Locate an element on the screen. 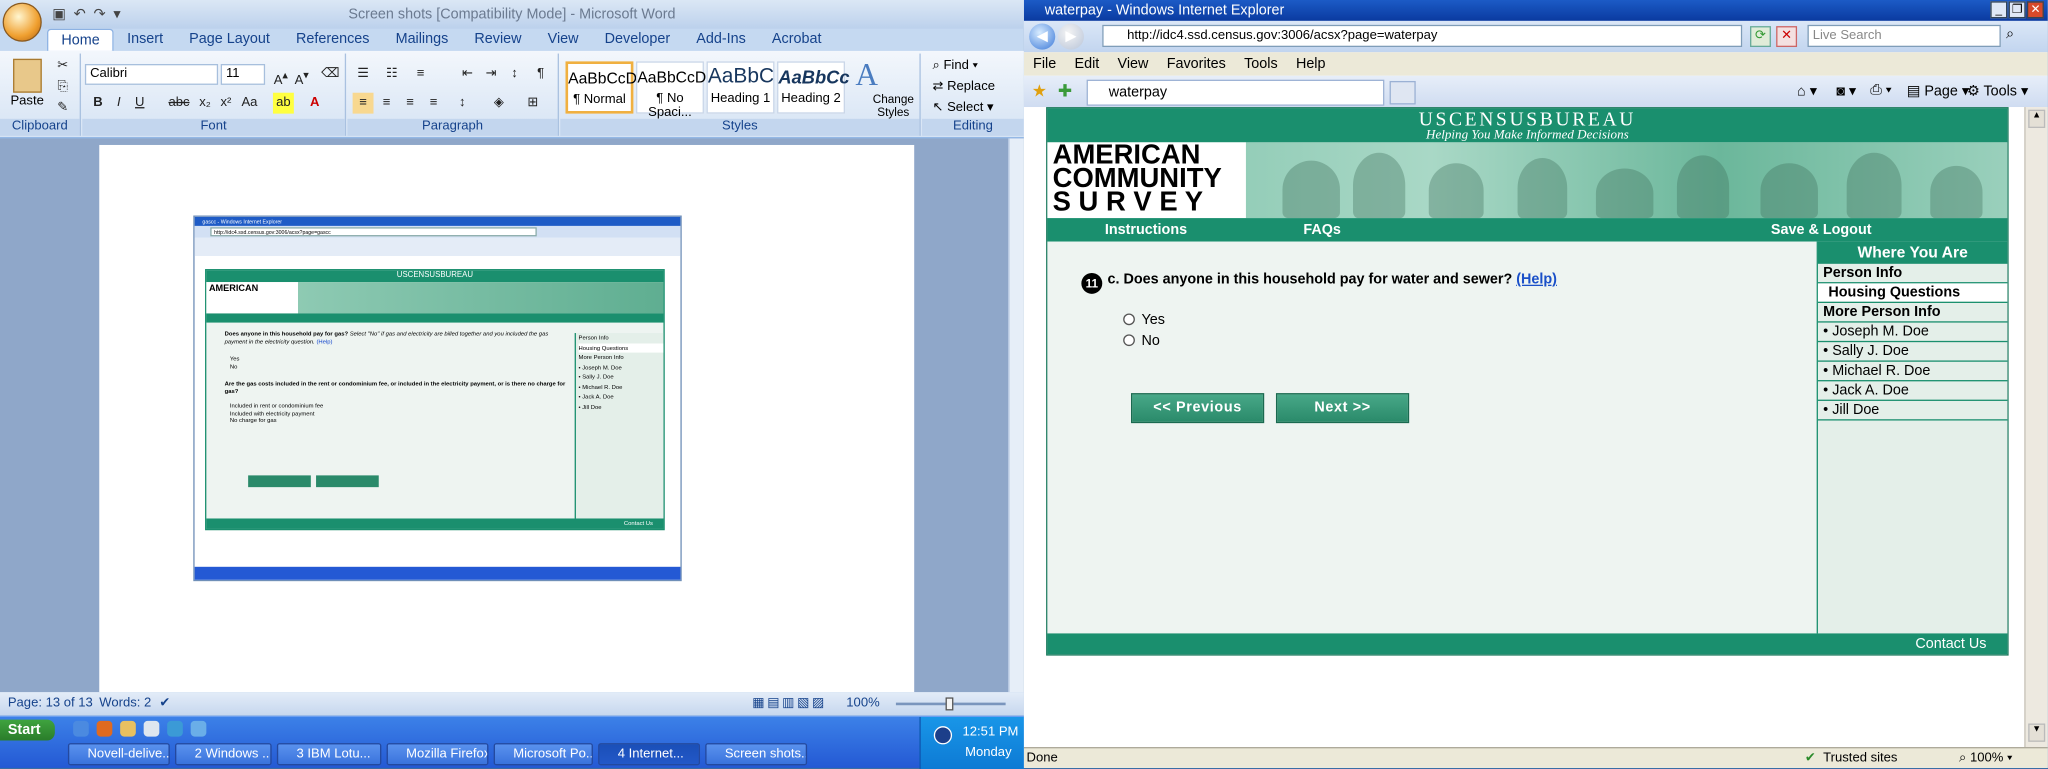  next-button: Next >> is located at coordinates (1342, 408).